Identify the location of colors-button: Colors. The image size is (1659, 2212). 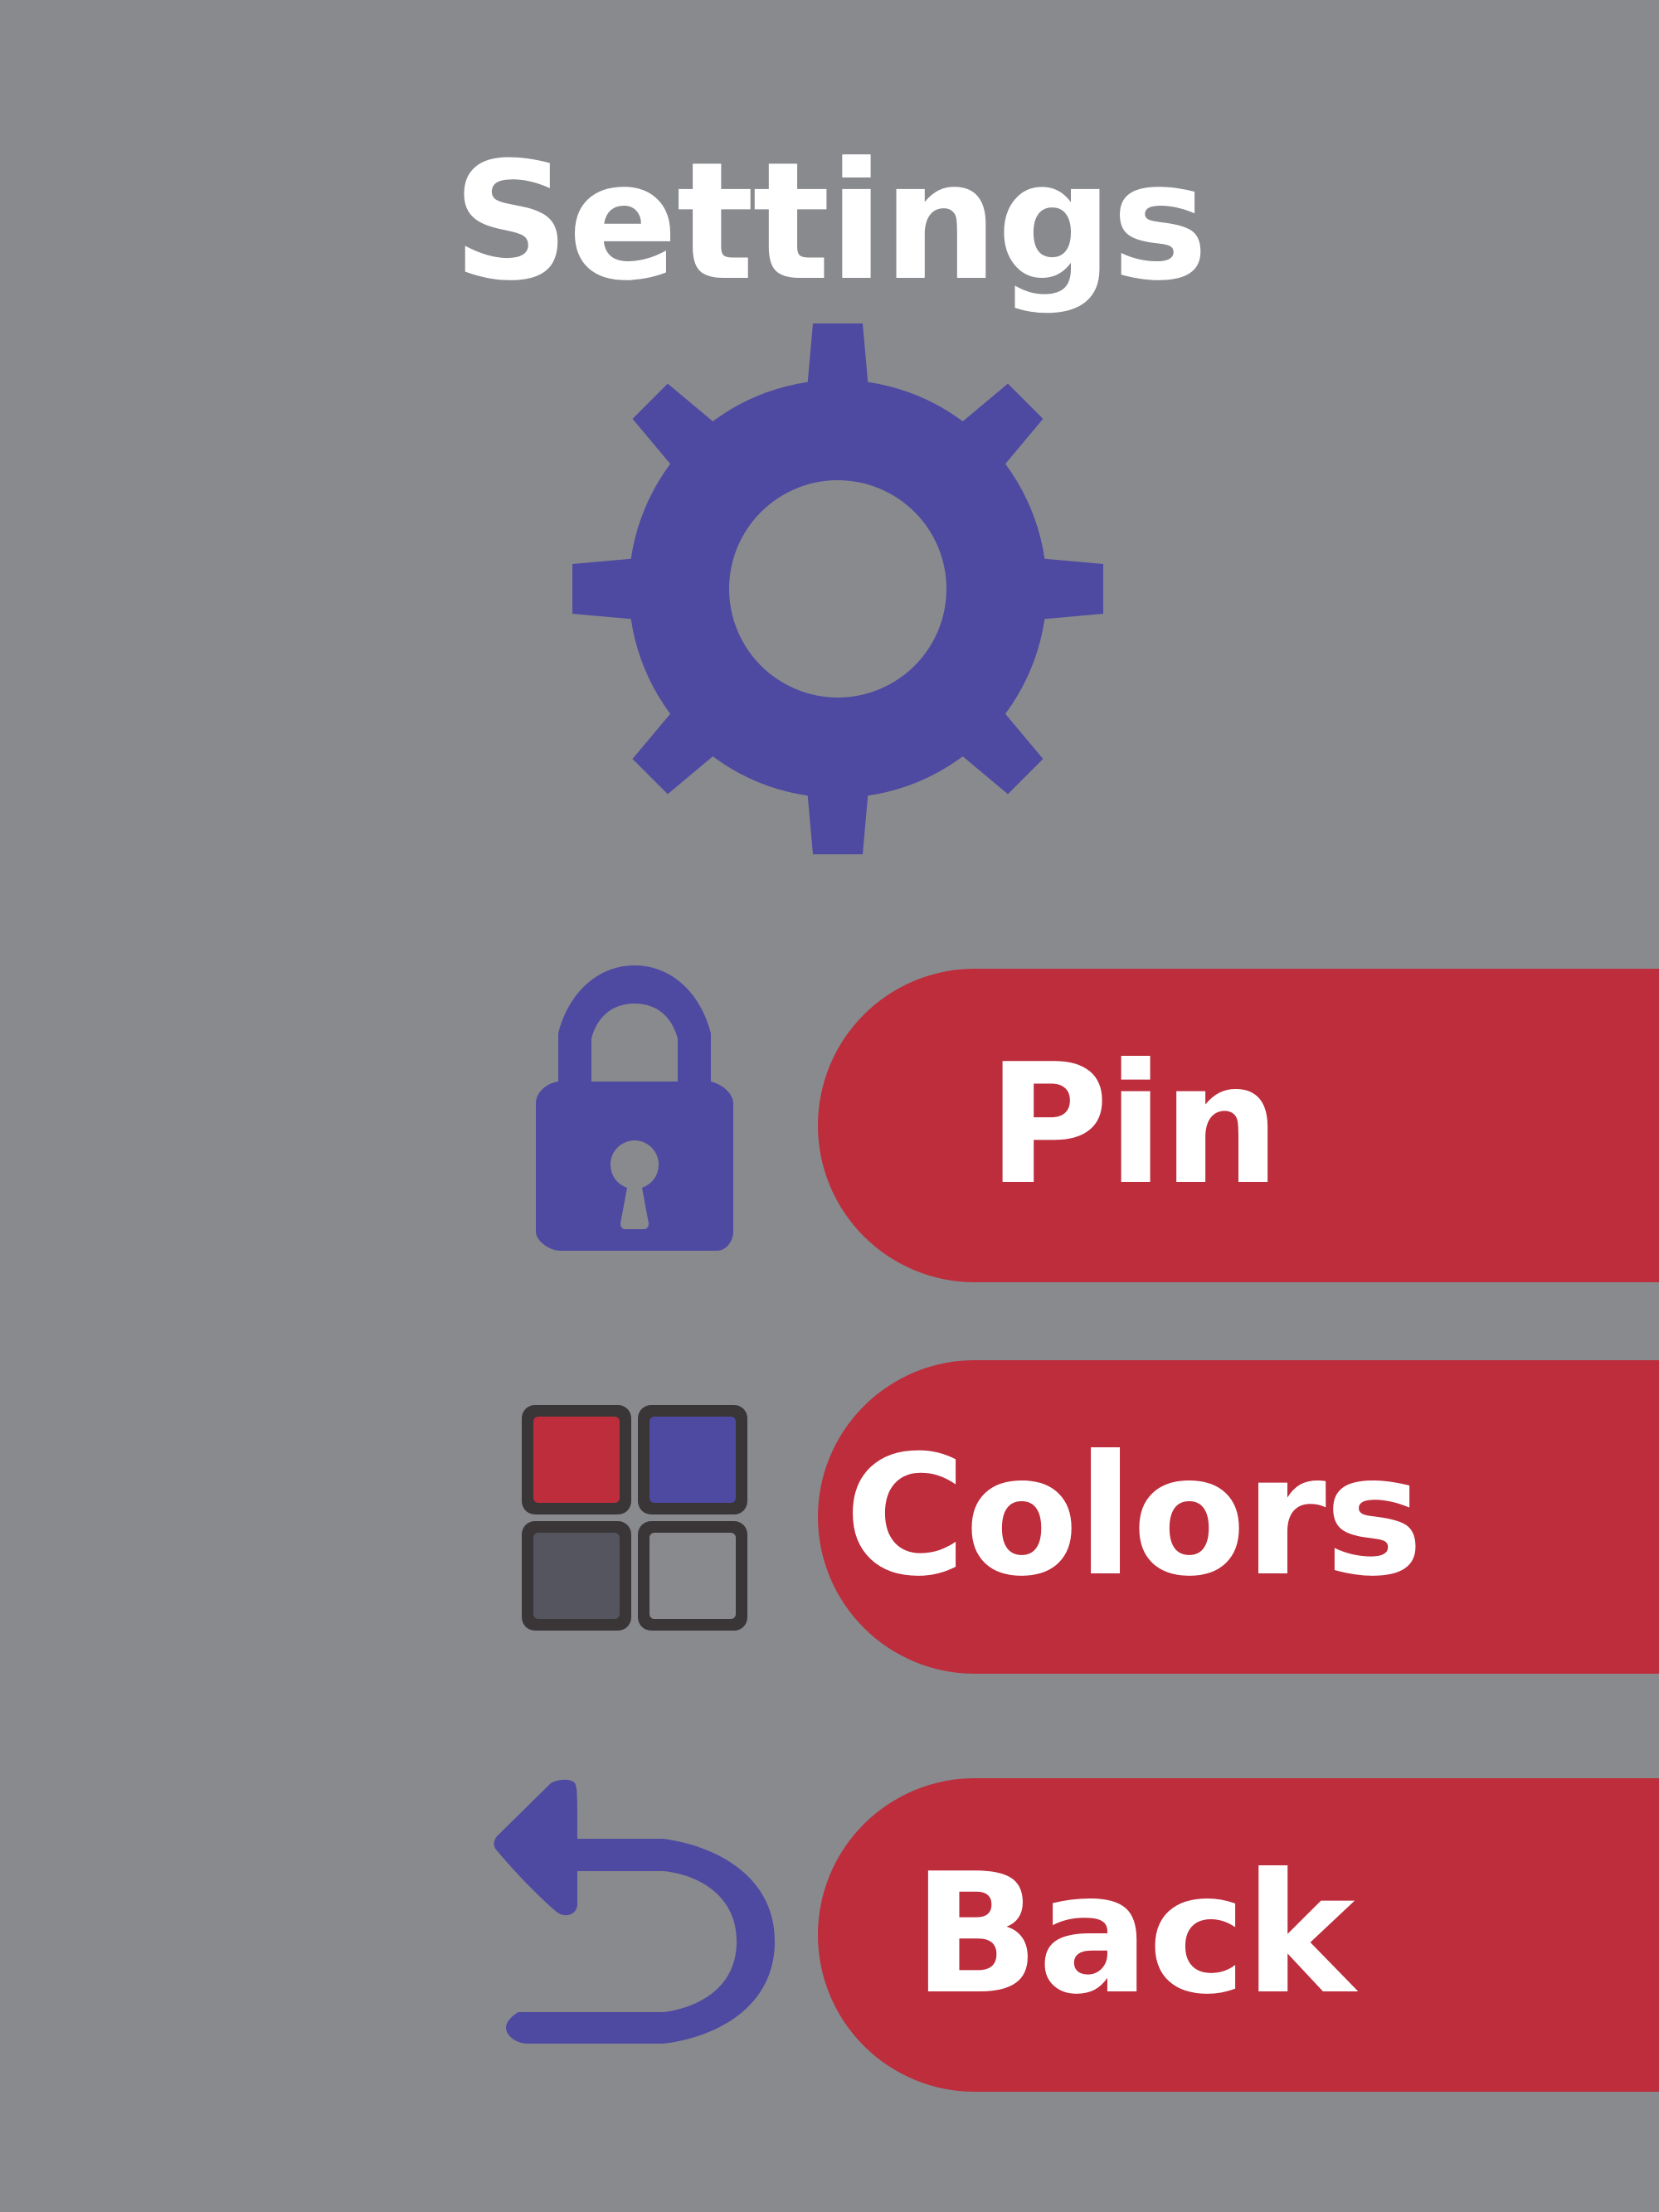
(1238, 1517).